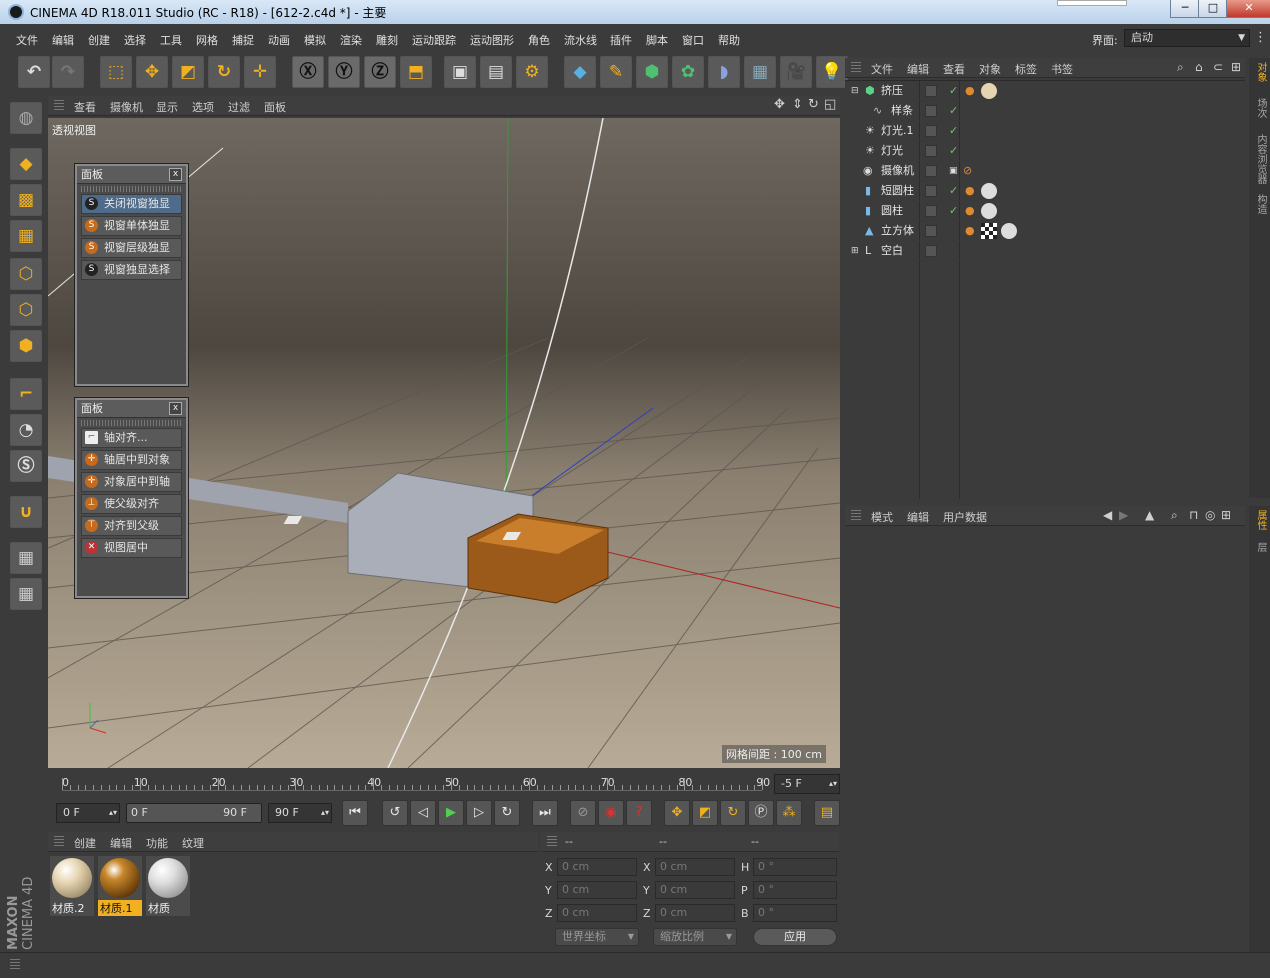  Describe the element at coordinates (892, 211) in the screenshot. I see `object-name: 圆柱` at that location.